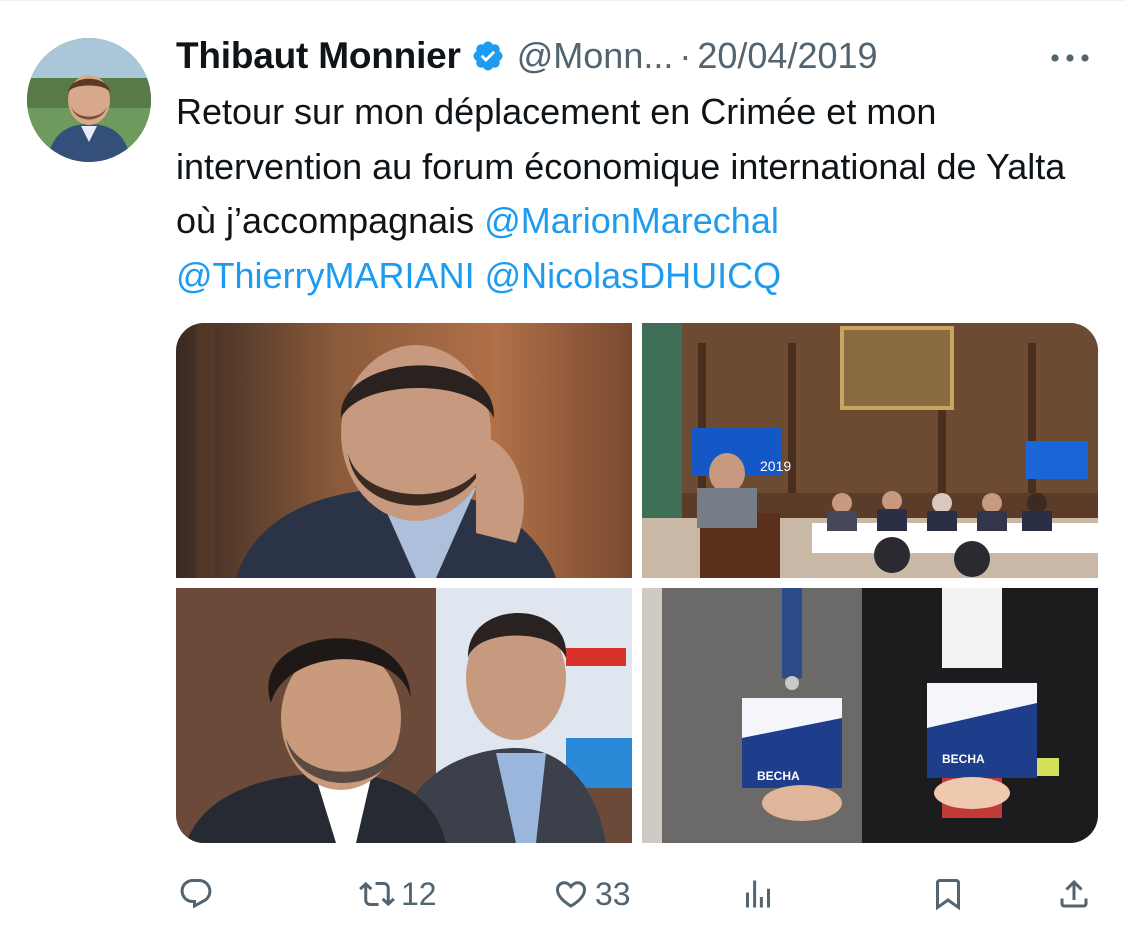 The image size is (1125, 939). I want to click on action-bar: 12 33, so click(562, 894).